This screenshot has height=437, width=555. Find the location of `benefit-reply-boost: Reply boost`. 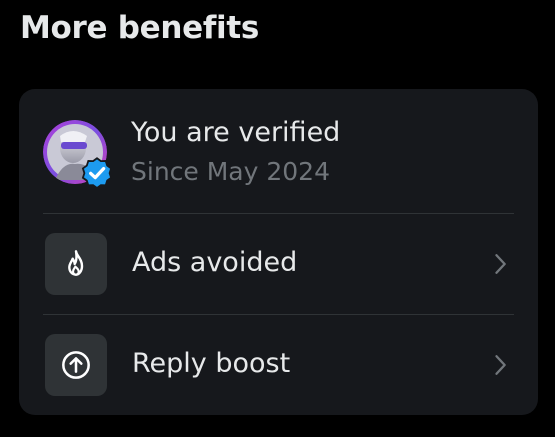

benefit-reply-boost: Reply boost is located at coordinates (278, 367).